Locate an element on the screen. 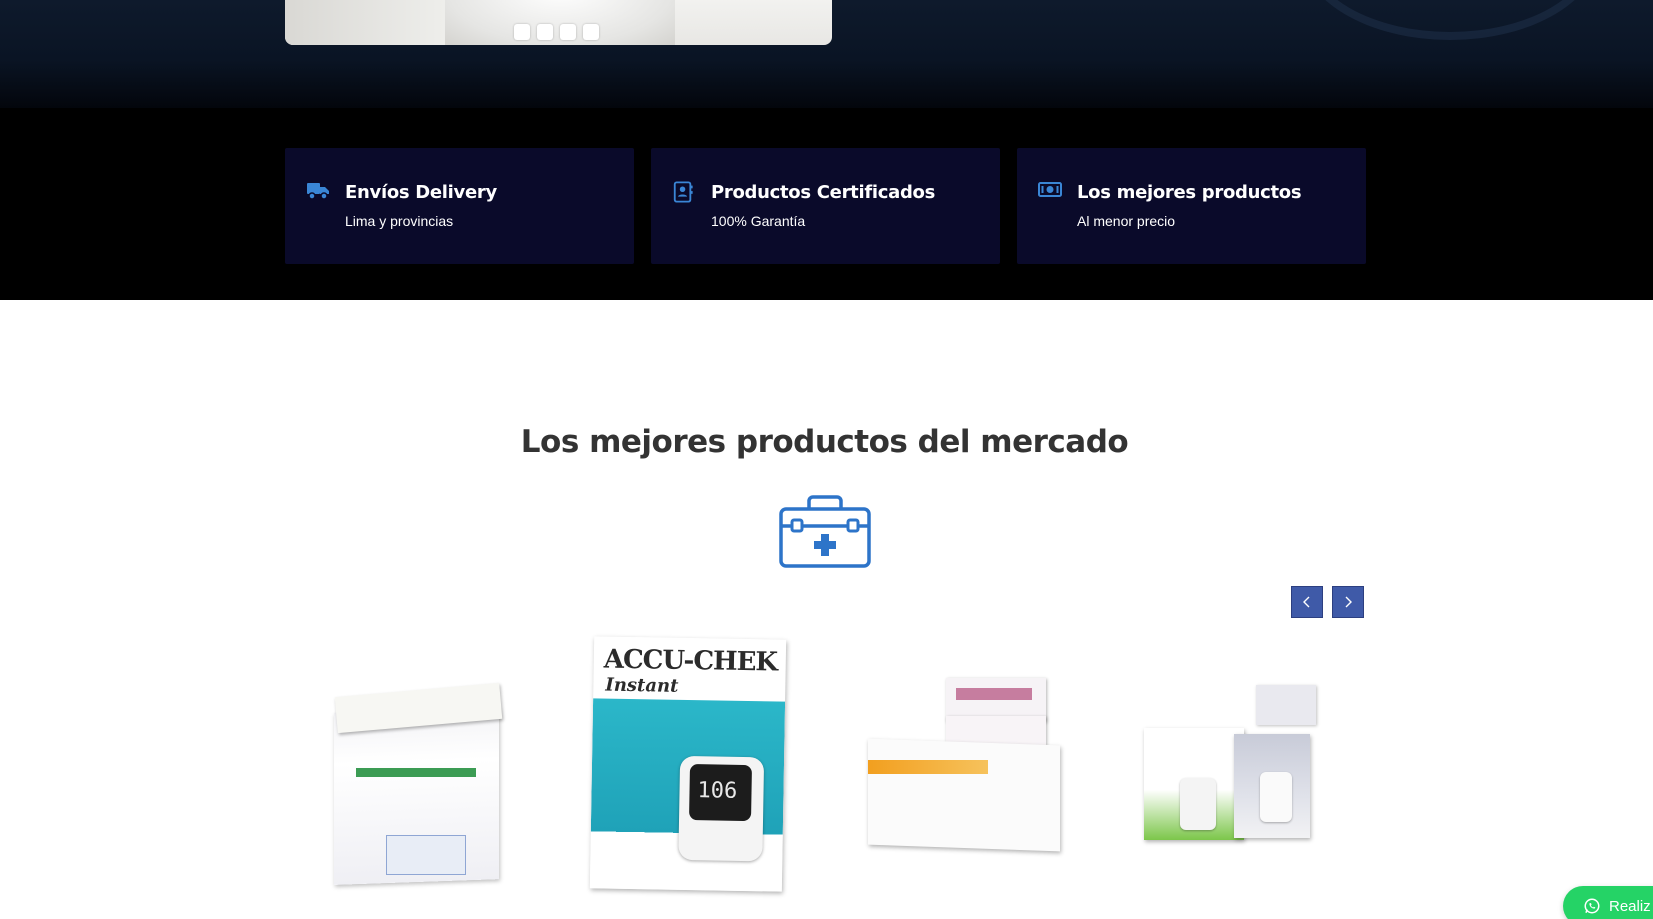  feature-certified: Productos Certificados 100% Garantía is located at coordinates (825, 206).